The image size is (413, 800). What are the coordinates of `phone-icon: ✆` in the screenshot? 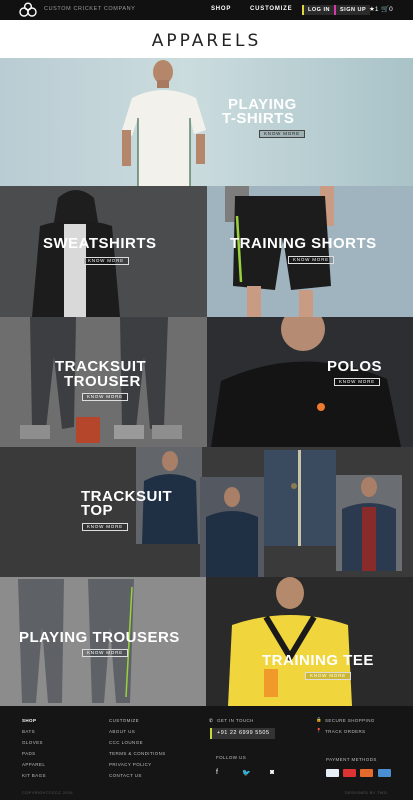 It's located at (211, 720).